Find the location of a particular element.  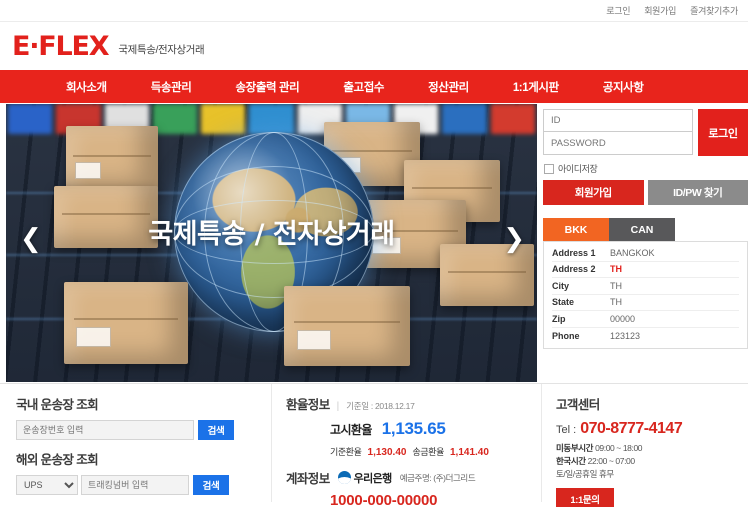

carousel-prev-icon: ❮ is located at coordinates (31, 239).